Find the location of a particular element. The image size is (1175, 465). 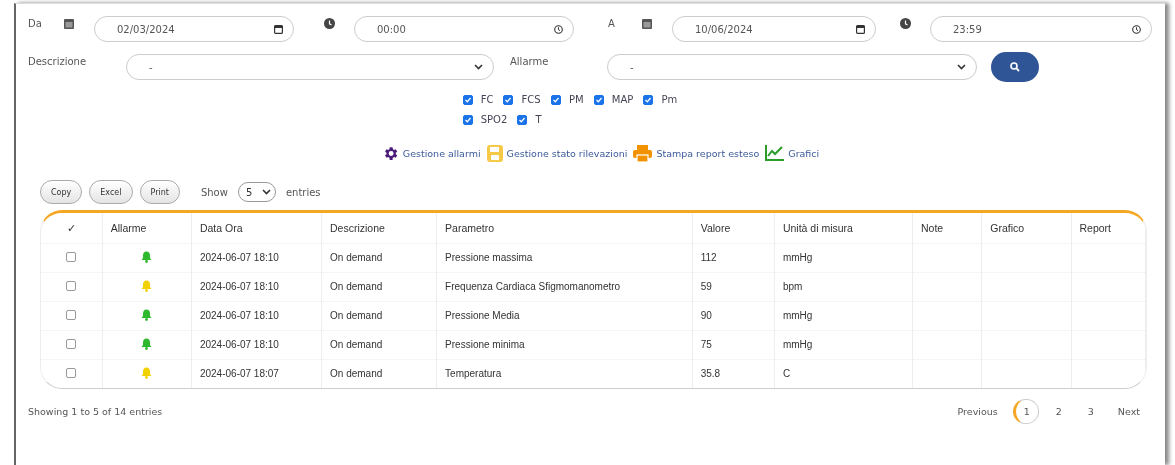

show-label: Show is located at coordinates (214, 192).